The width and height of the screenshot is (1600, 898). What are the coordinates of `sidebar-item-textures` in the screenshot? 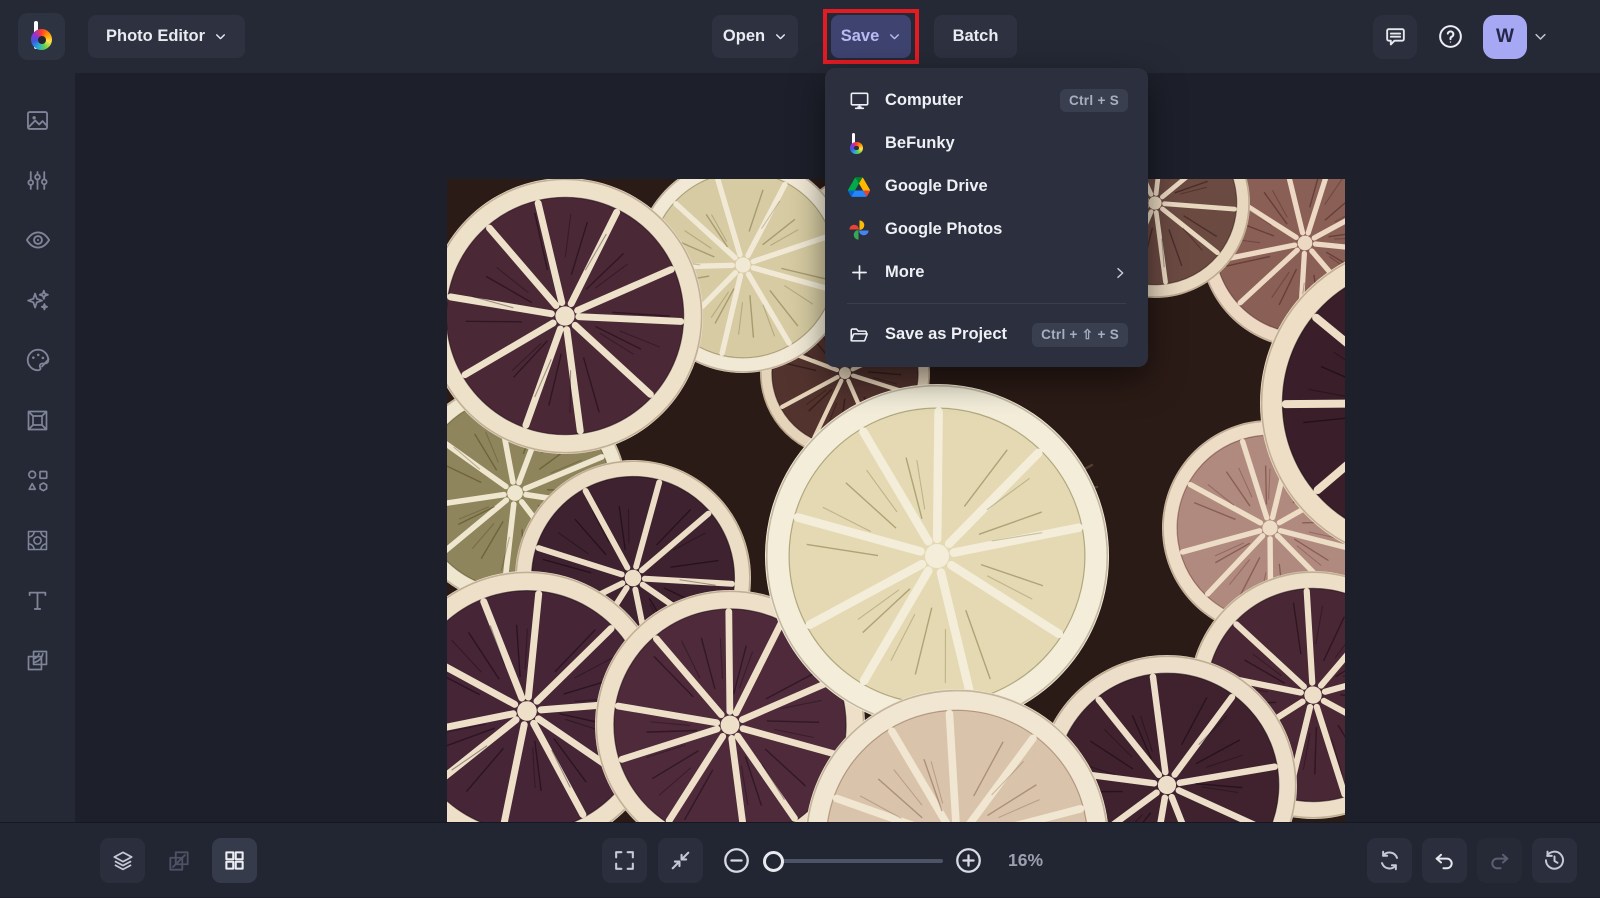 It's located at (37, 540).